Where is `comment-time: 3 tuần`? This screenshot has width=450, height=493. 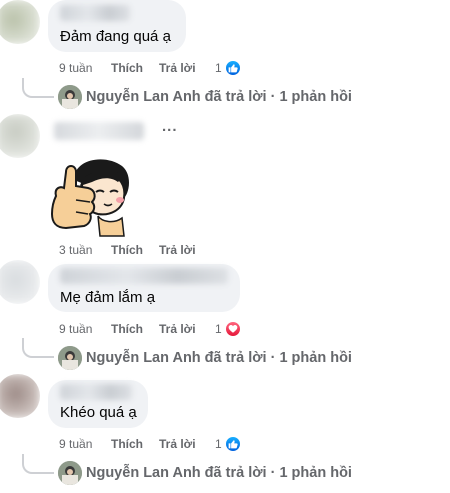 comment-time: 3 tuần is located at coordinates (85, 250).